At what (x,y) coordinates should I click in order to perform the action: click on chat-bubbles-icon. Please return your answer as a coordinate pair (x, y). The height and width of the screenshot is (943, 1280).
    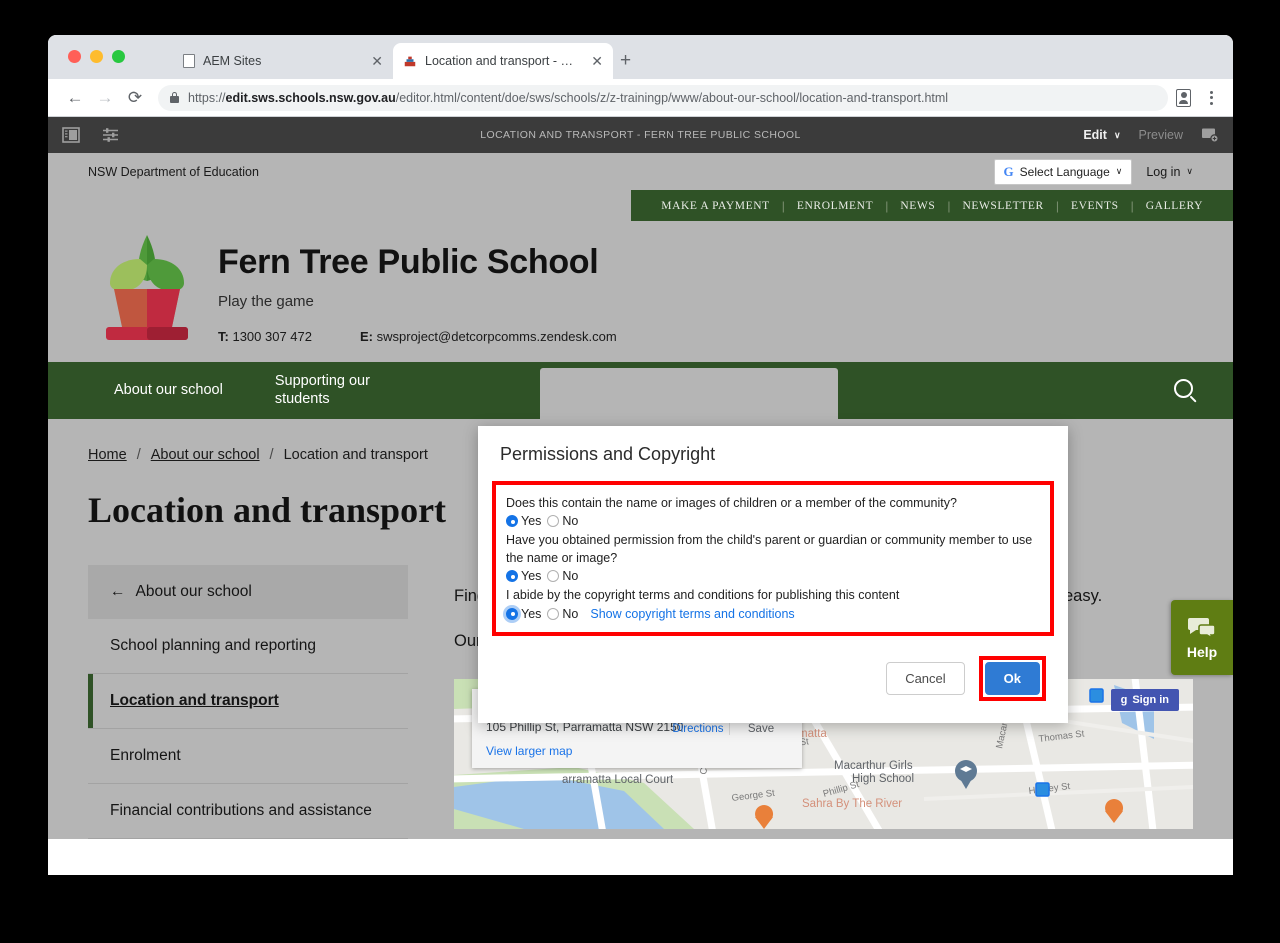
    Looking at the image, I should click on (1202, 628).